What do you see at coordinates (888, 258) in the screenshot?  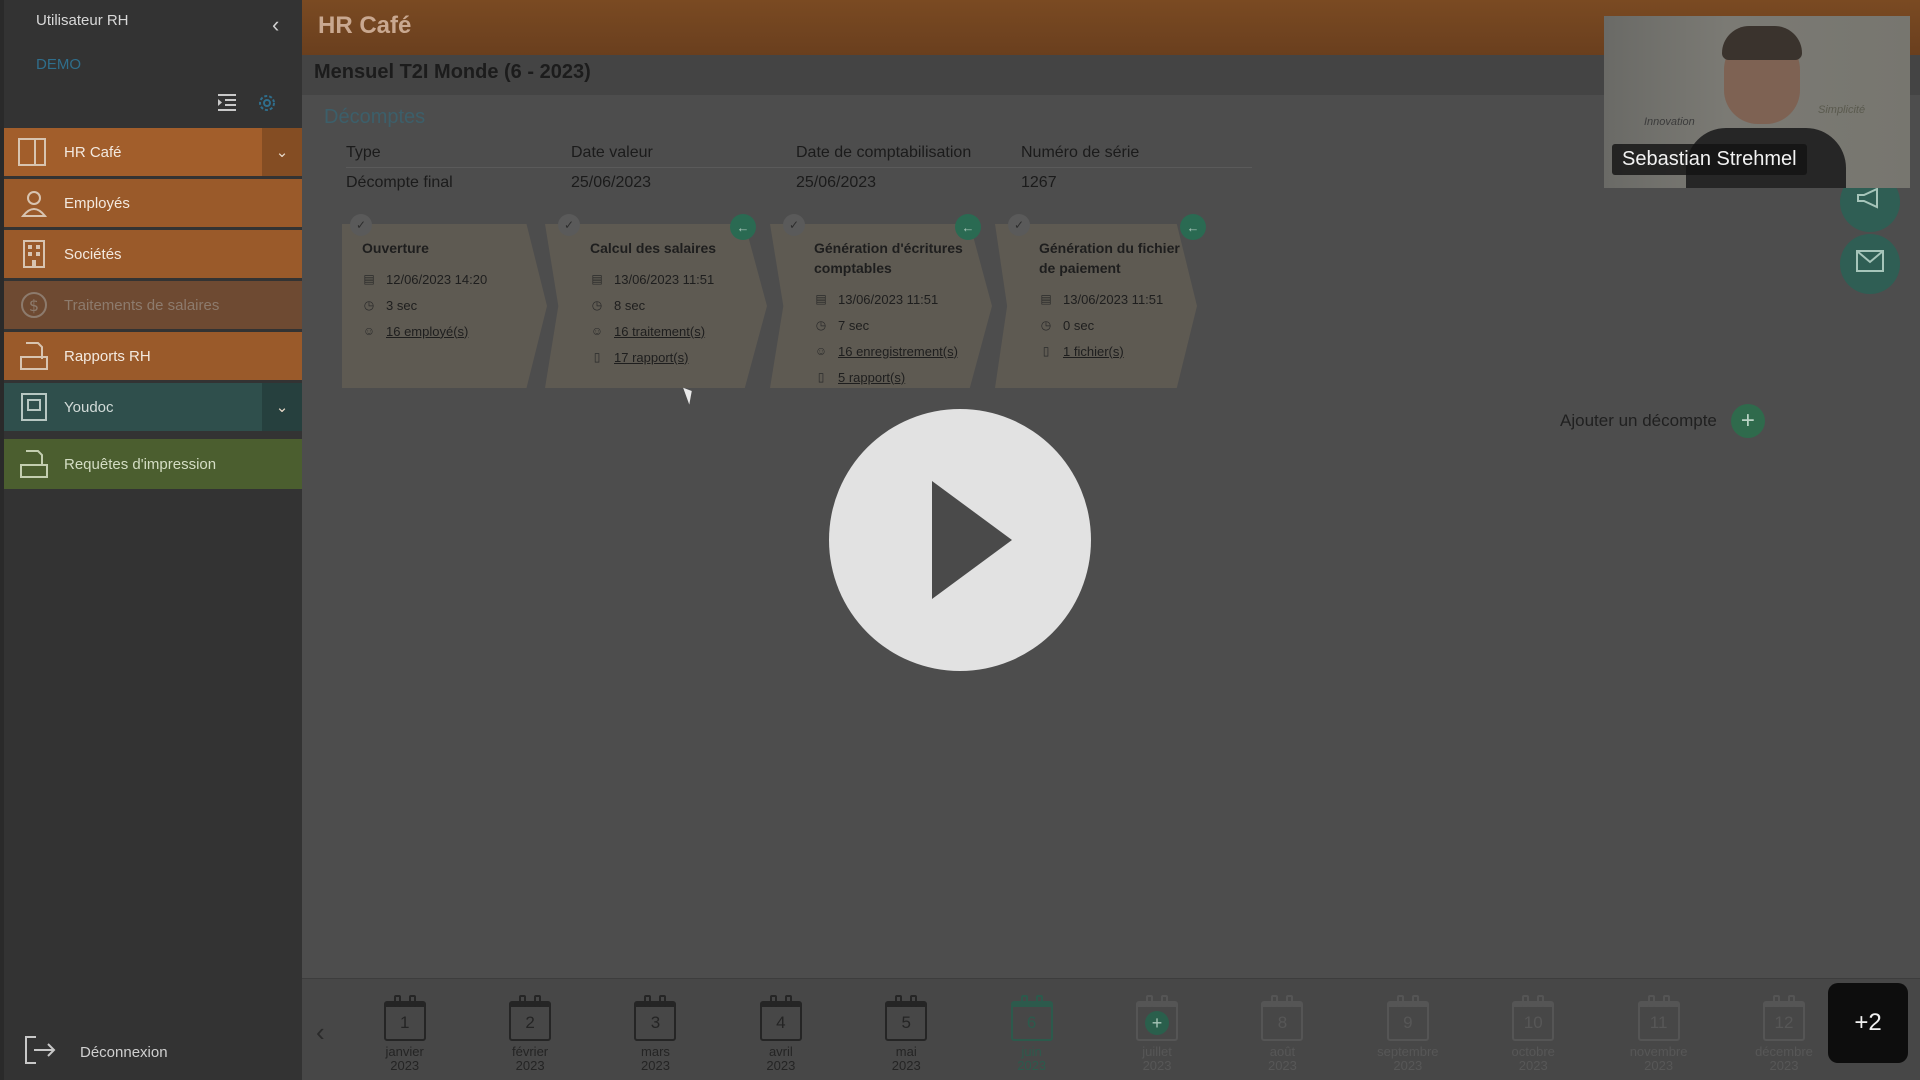 I see `step-title: Génération d'écritures comptables` at bounding box center [888, 258].